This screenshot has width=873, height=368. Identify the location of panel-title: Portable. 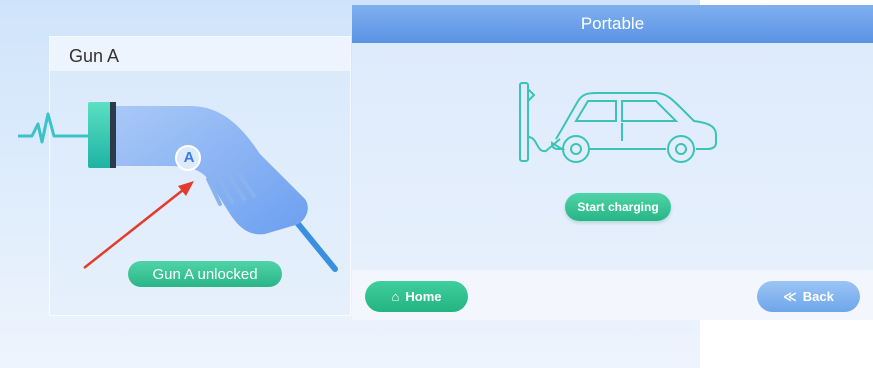
(612, 23).